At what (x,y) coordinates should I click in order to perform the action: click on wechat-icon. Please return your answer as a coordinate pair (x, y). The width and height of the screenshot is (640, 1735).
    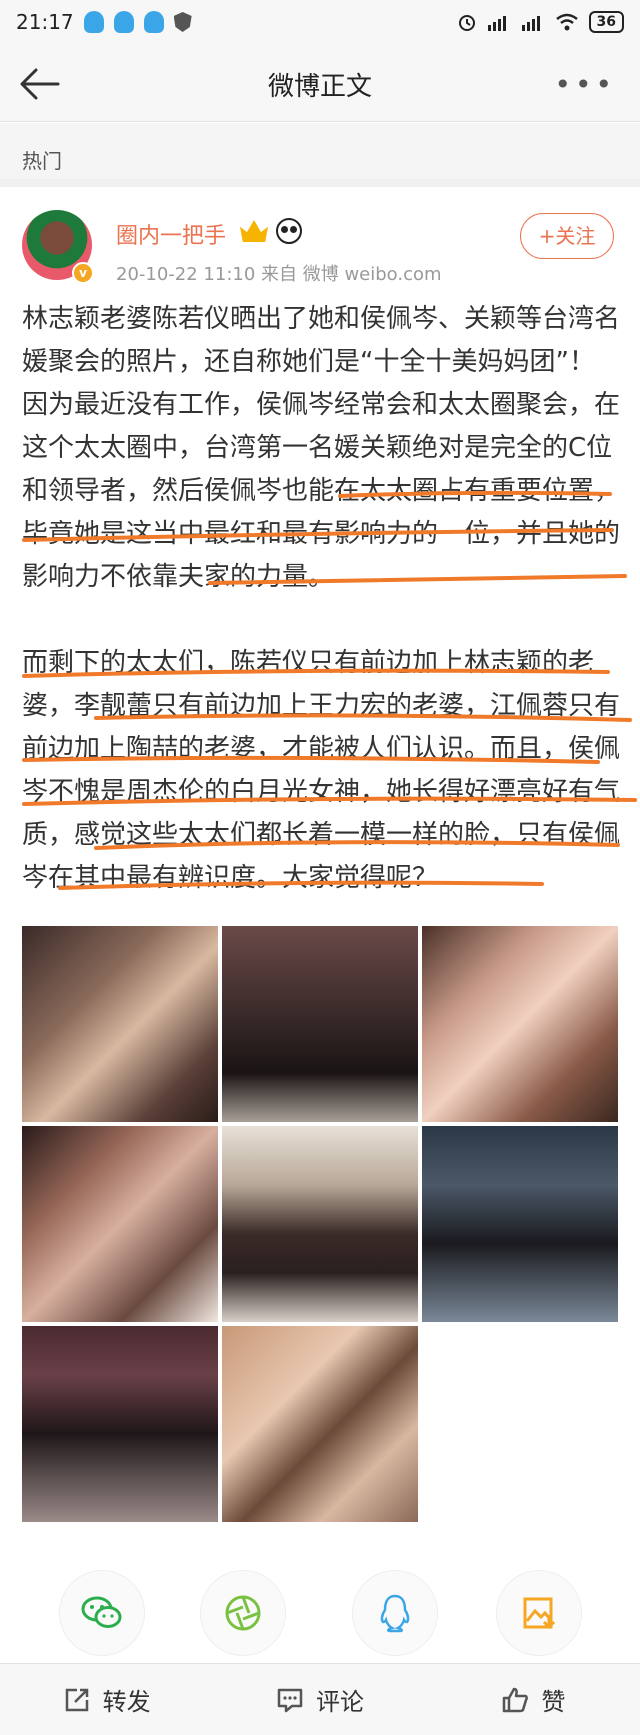
    Looking at the image, I should click on (101, 1612).